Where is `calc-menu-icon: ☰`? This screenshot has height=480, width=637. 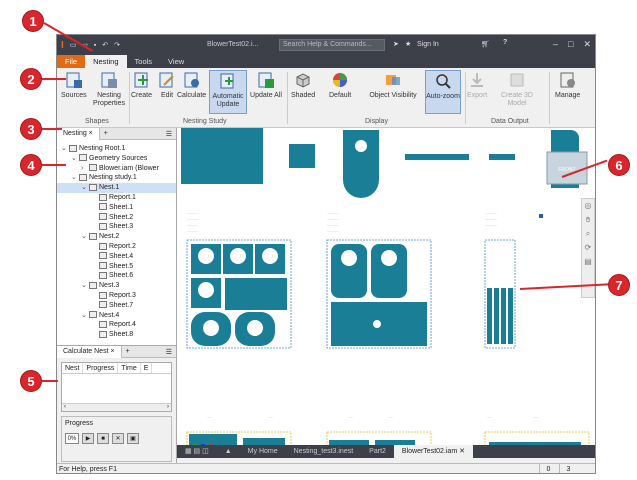 calc-menu-icon: ☰ is located at coordinates (169, 352).